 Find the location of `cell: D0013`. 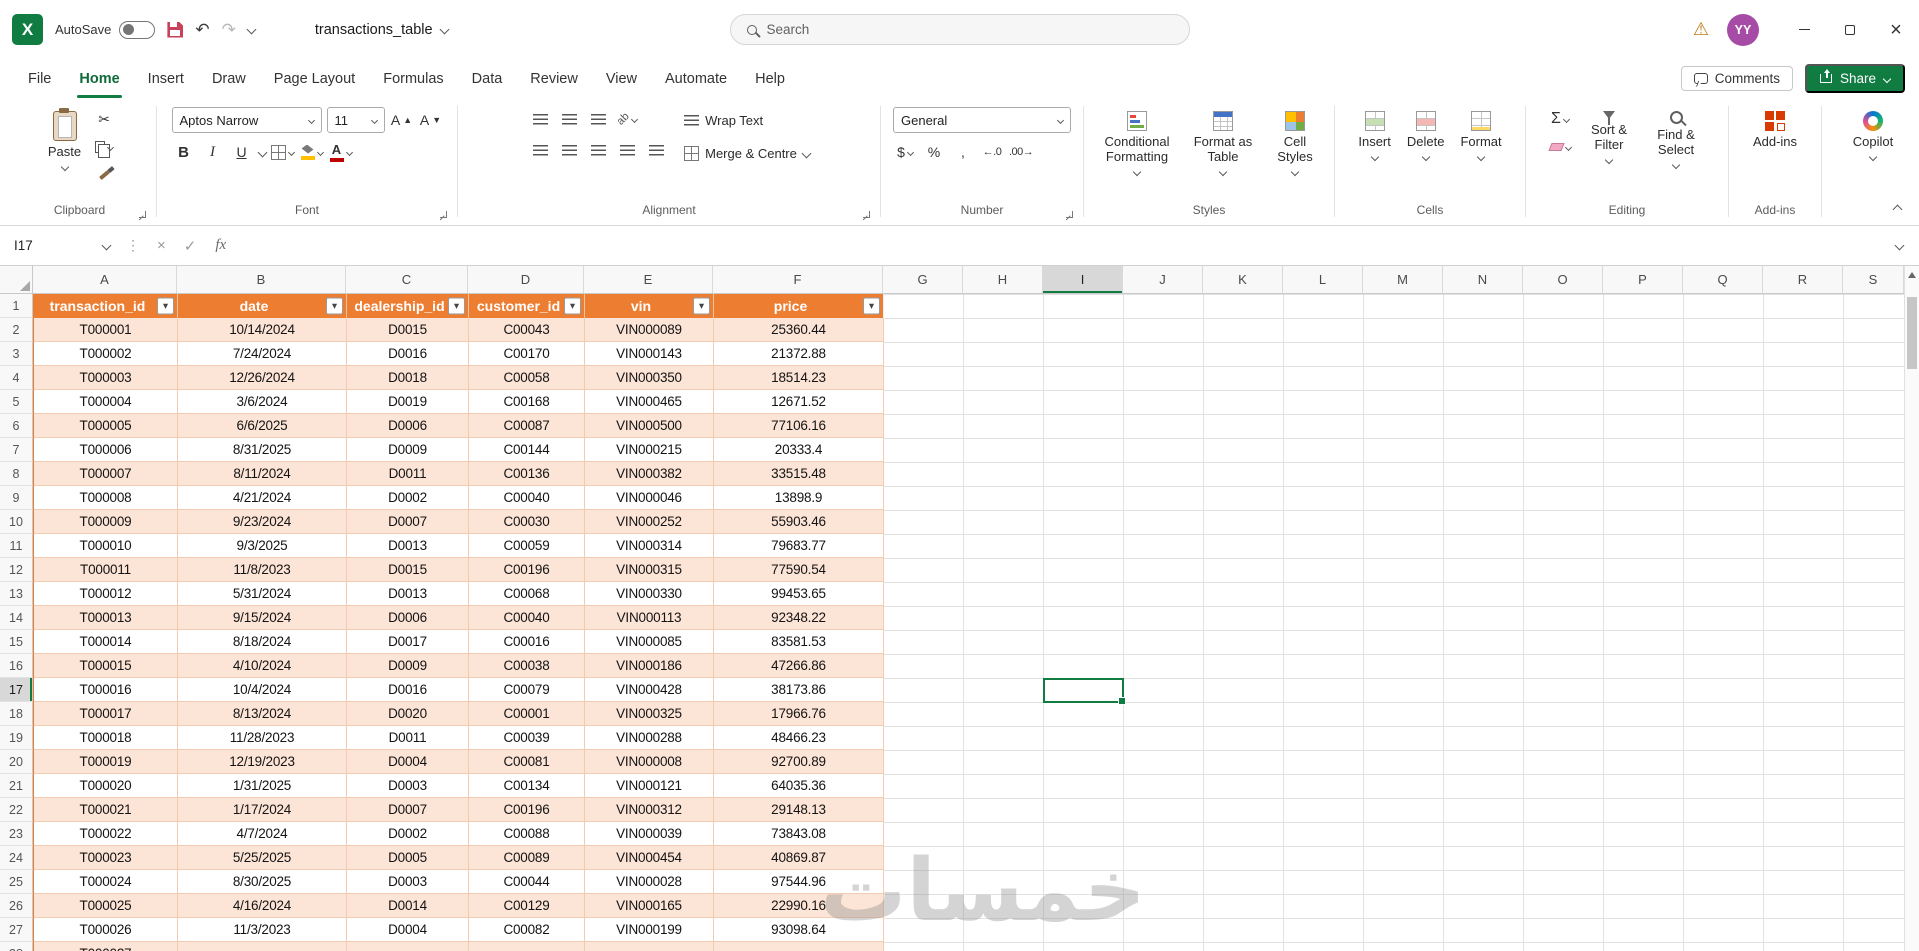

cell: D0013 is located at coordinates (408, 594).